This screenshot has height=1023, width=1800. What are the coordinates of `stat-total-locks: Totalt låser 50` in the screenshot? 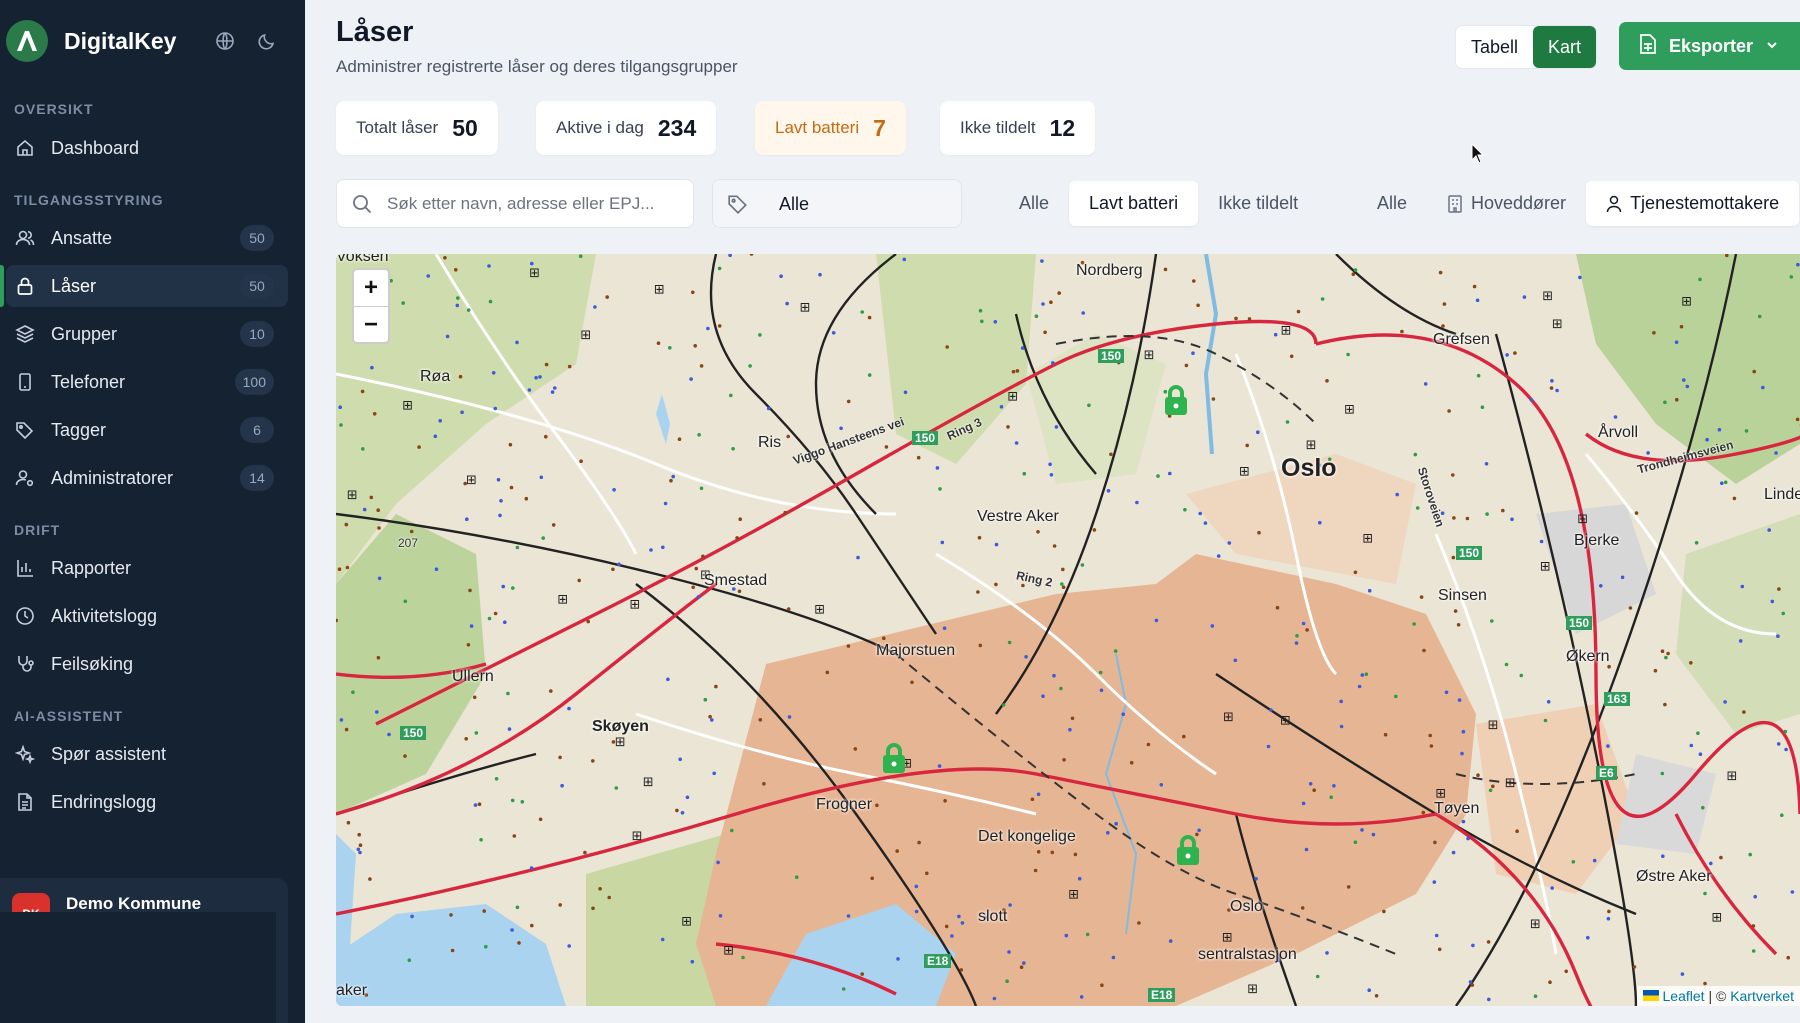 It's located at (417, 128).